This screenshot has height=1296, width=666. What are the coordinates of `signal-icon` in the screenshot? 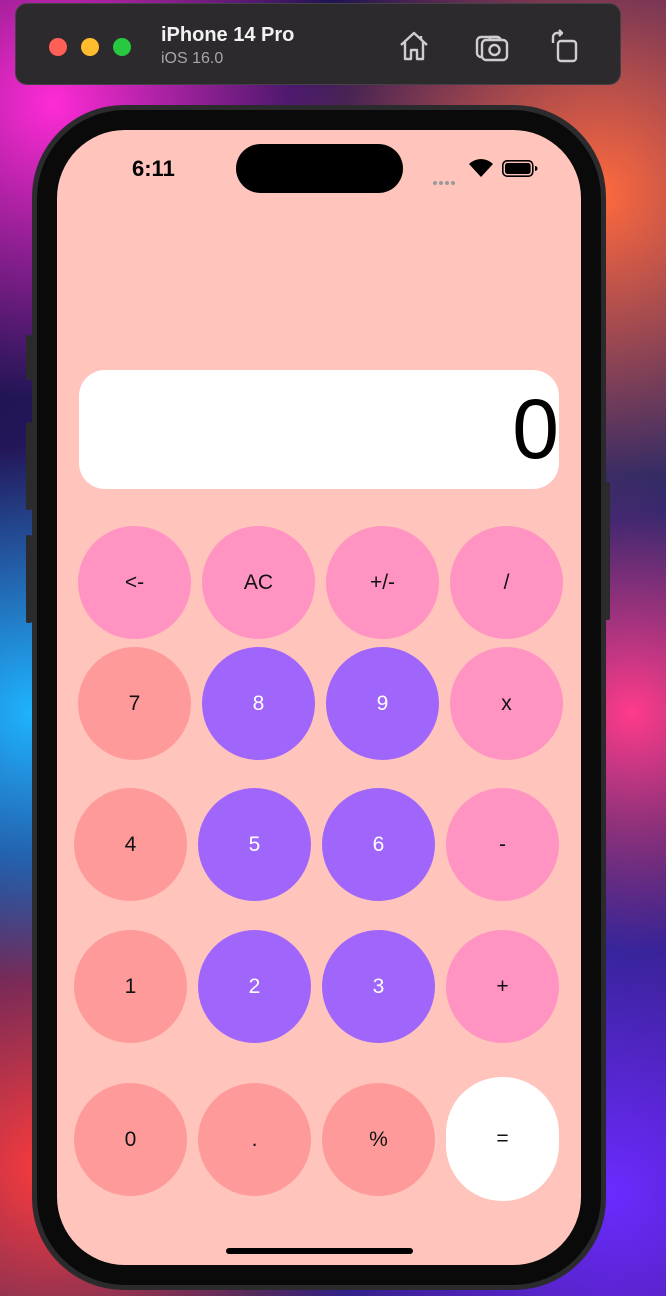 It's located at (445, 181).